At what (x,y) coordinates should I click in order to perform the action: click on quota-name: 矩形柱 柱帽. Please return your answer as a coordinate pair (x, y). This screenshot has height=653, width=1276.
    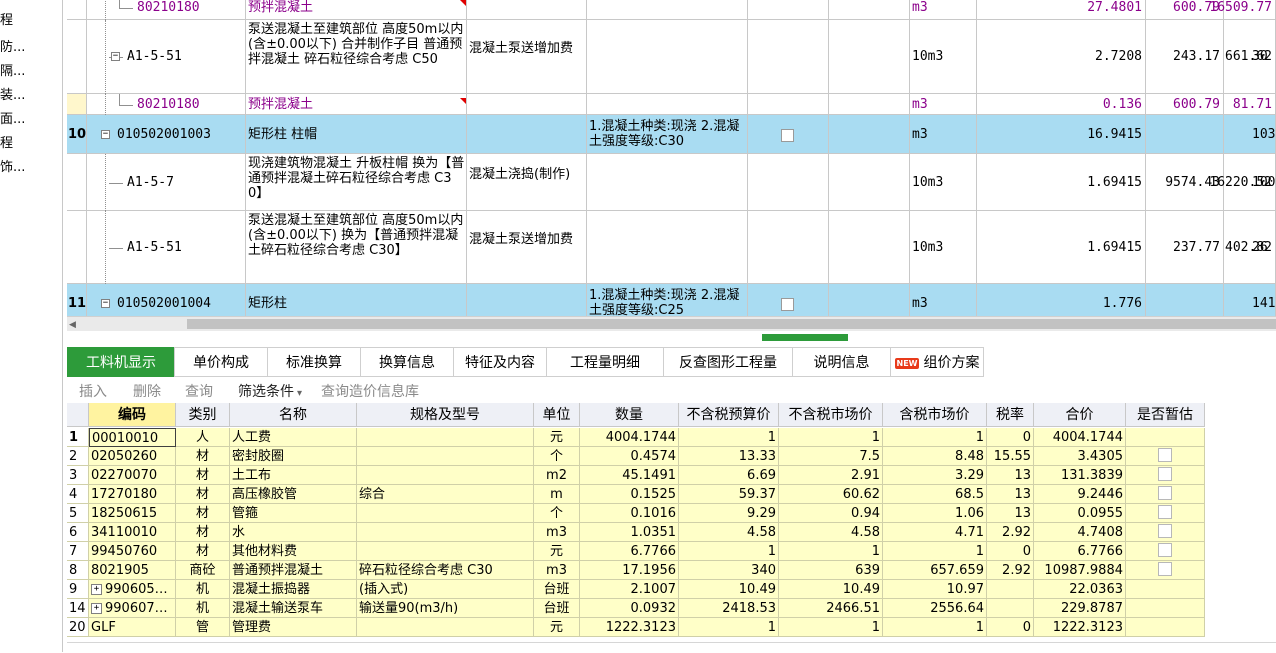
    Looking at the image, I should click on (356, 134).